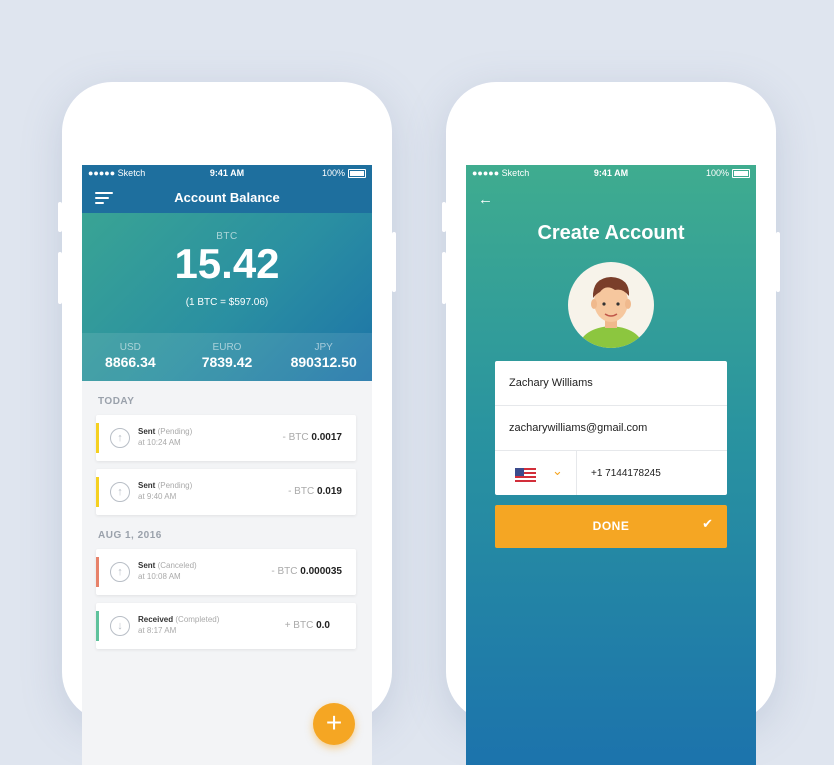  I want to click on section-header: TODAY, so click(116, 401).